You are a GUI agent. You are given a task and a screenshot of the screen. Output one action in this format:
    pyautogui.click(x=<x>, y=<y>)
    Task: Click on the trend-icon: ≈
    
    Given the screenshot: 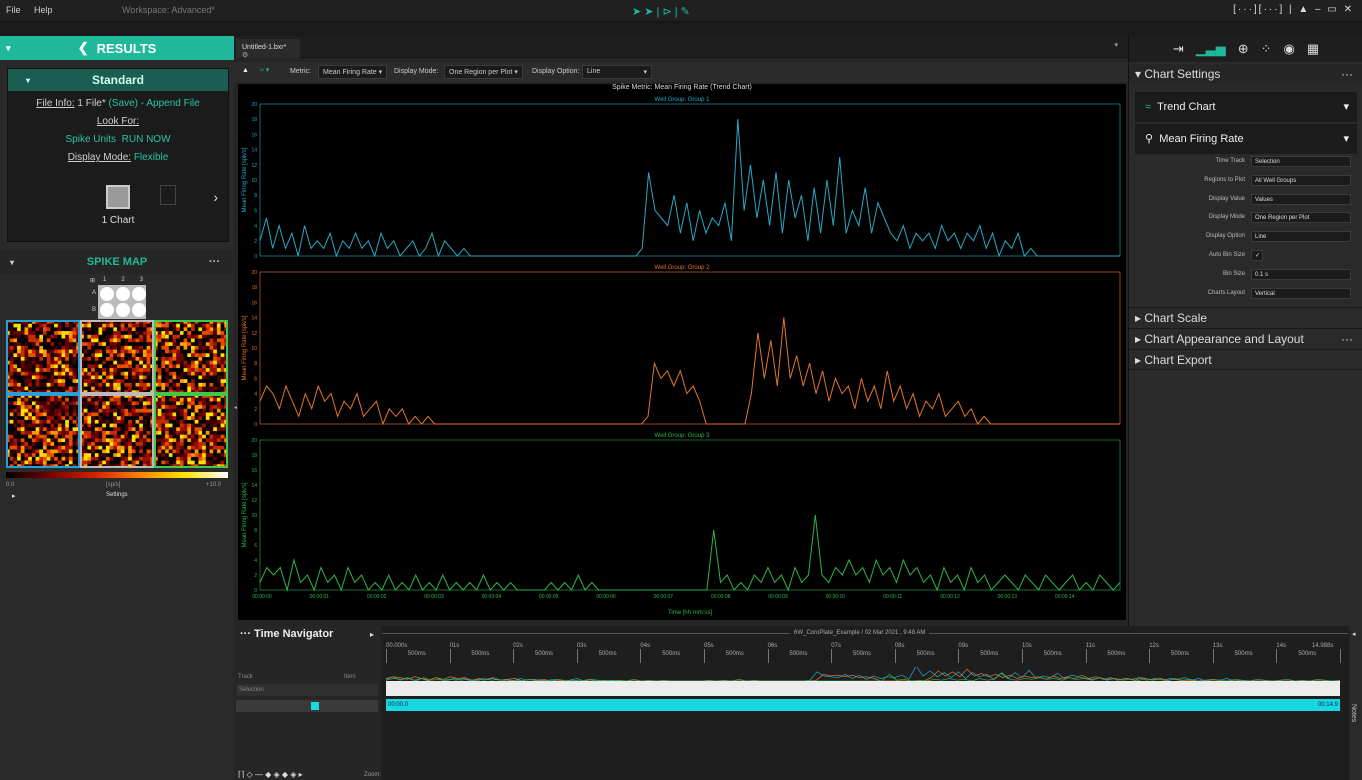 What is the action you would take?
    pyautogui.click(x=1148, y=107)
    